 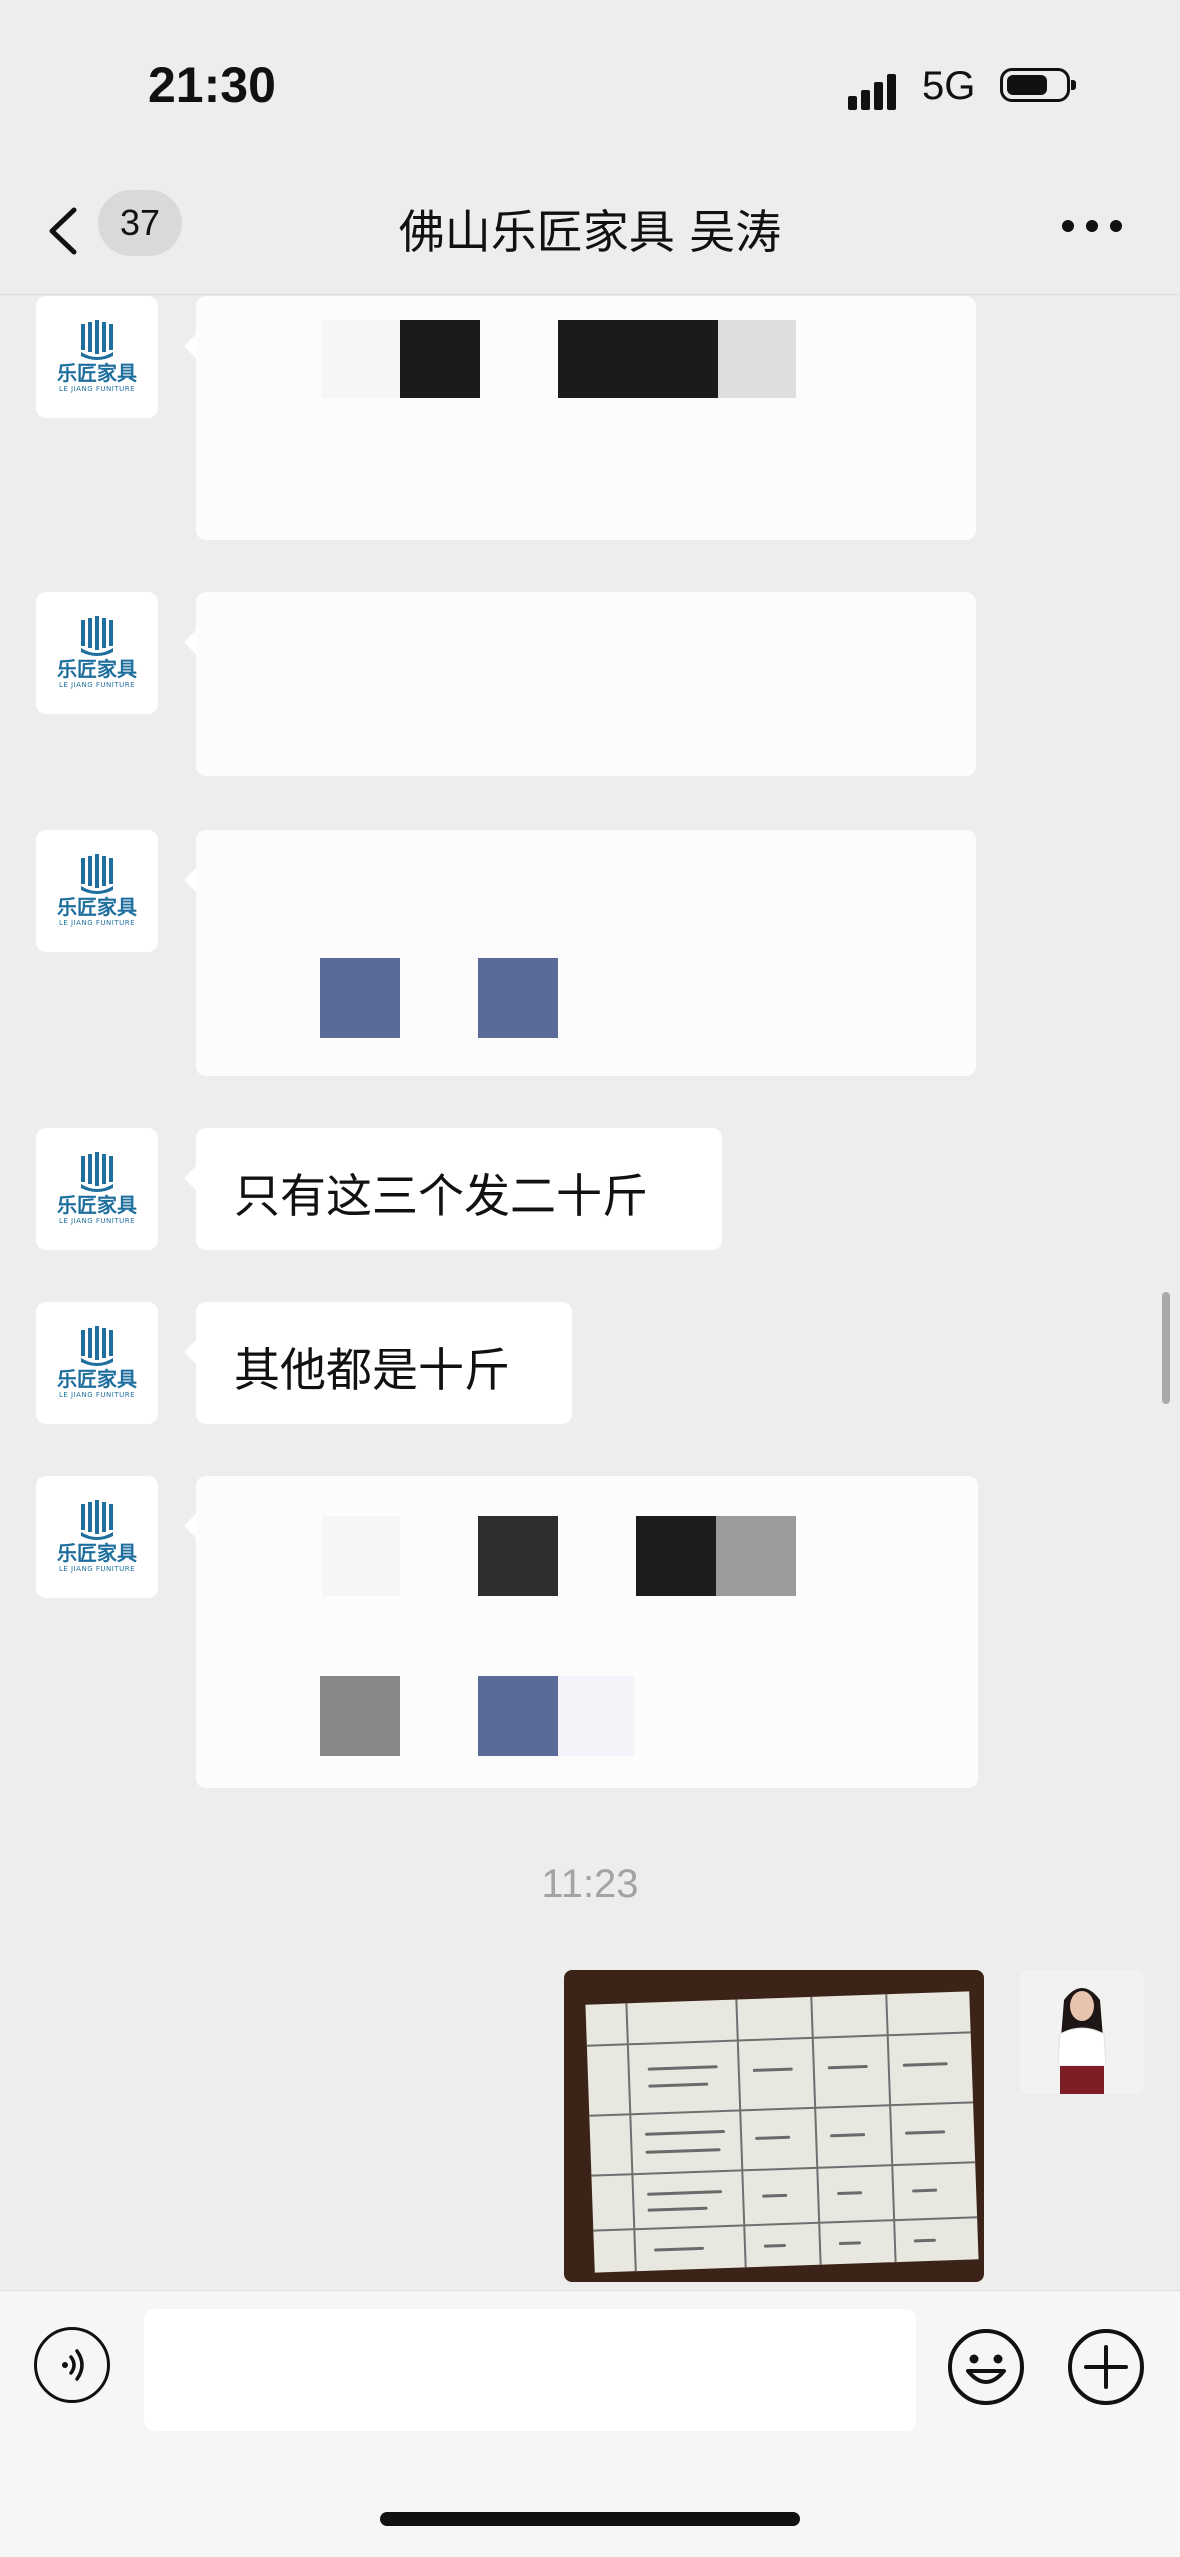 What do you see at coordinates (1092, 227) in the screenshot?
I see `more-icon` at bounding box center [1092, 227].